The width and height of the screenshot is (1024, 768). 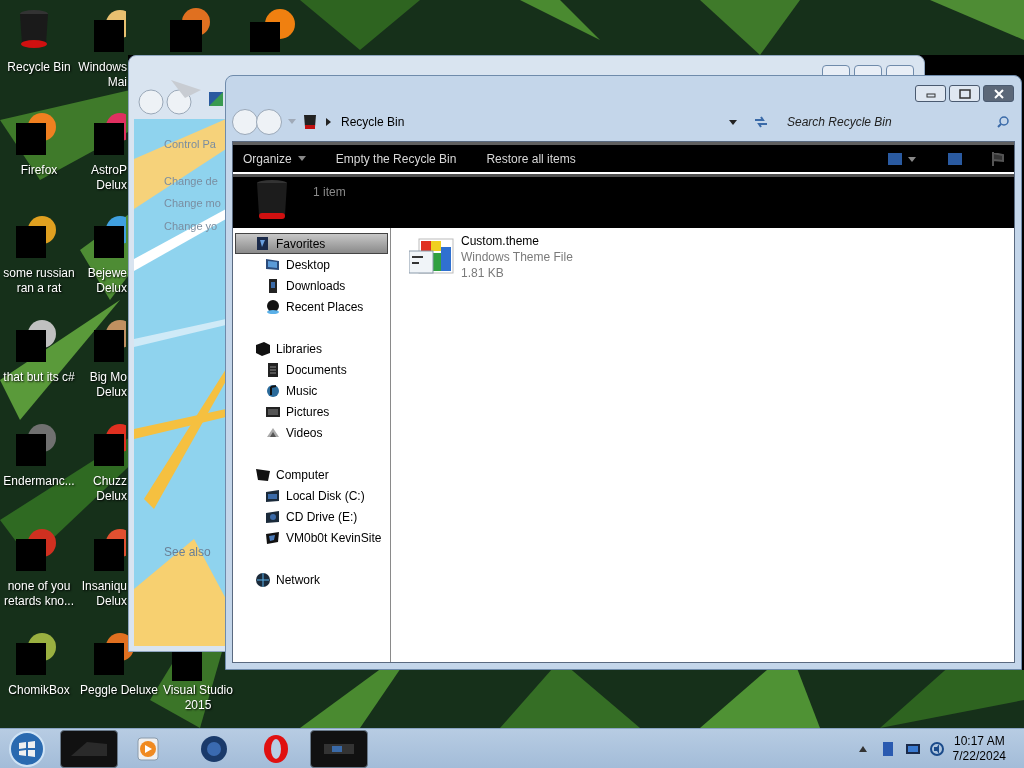 I want to click on refresh-icon, so click(x=761, y=122).